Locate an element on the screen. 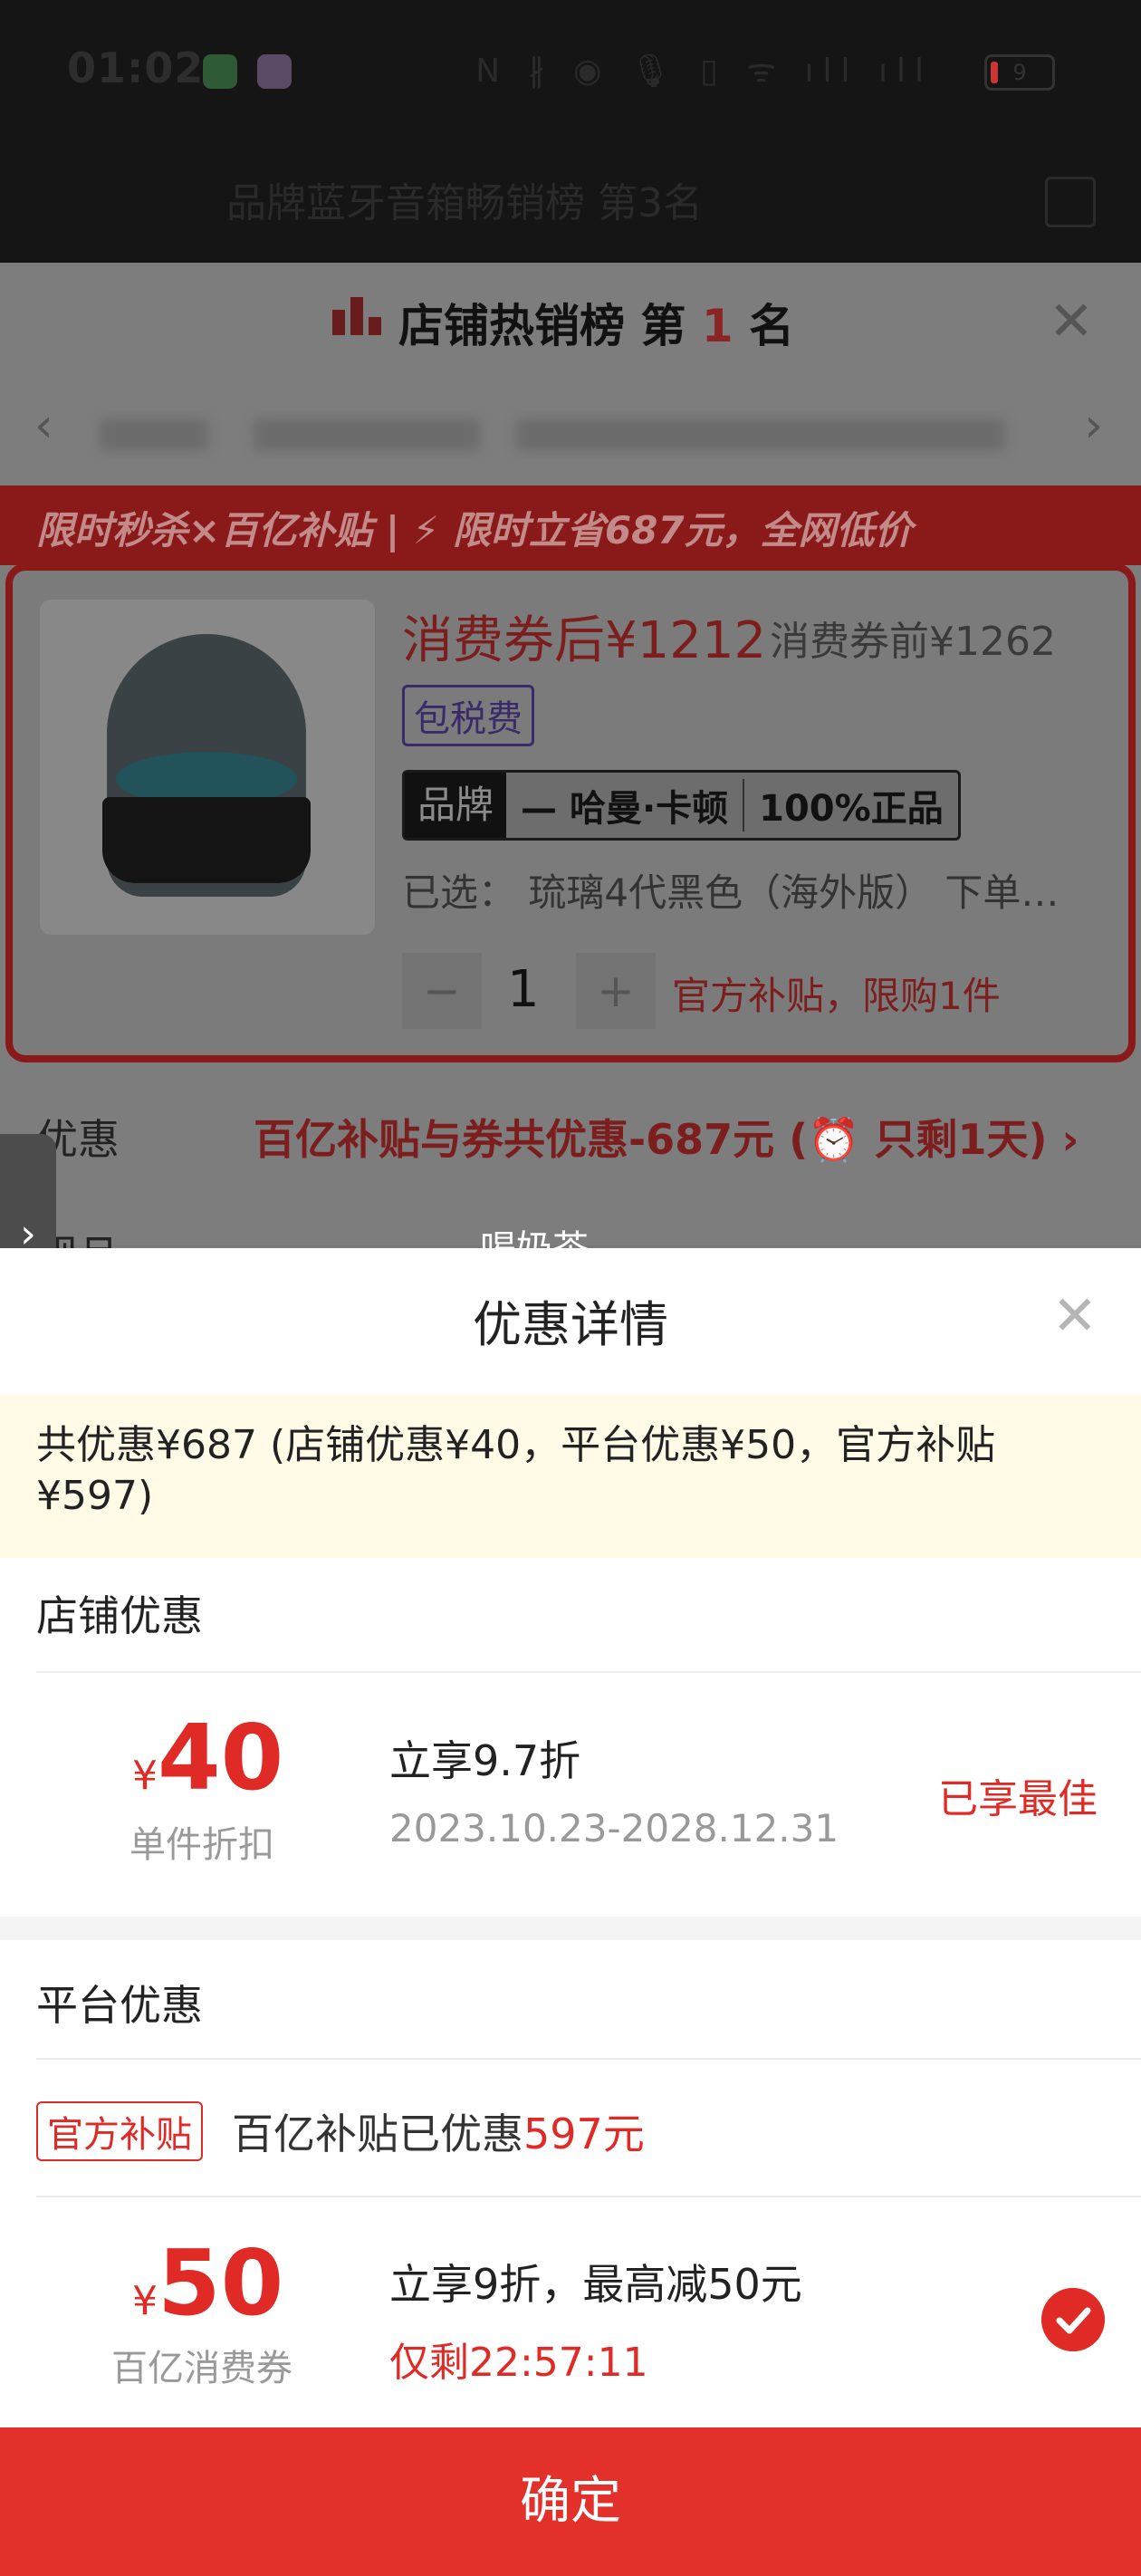 This screenshot has height=2576, width=1141. chevron-right-icon: › is located at coordinates (1093, 426).